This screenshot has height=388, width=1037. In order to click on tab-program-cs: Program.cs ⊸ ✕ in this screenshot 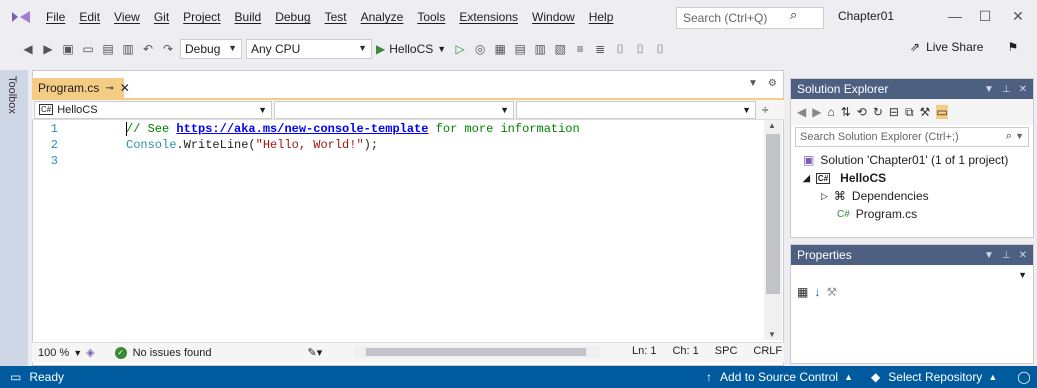, I will do `click(81, 88)`.